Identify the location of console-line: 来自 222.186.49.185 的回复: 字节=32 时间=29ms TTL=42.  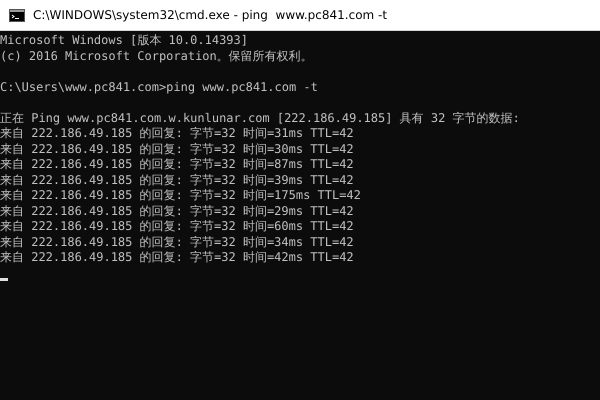
(177, 211).